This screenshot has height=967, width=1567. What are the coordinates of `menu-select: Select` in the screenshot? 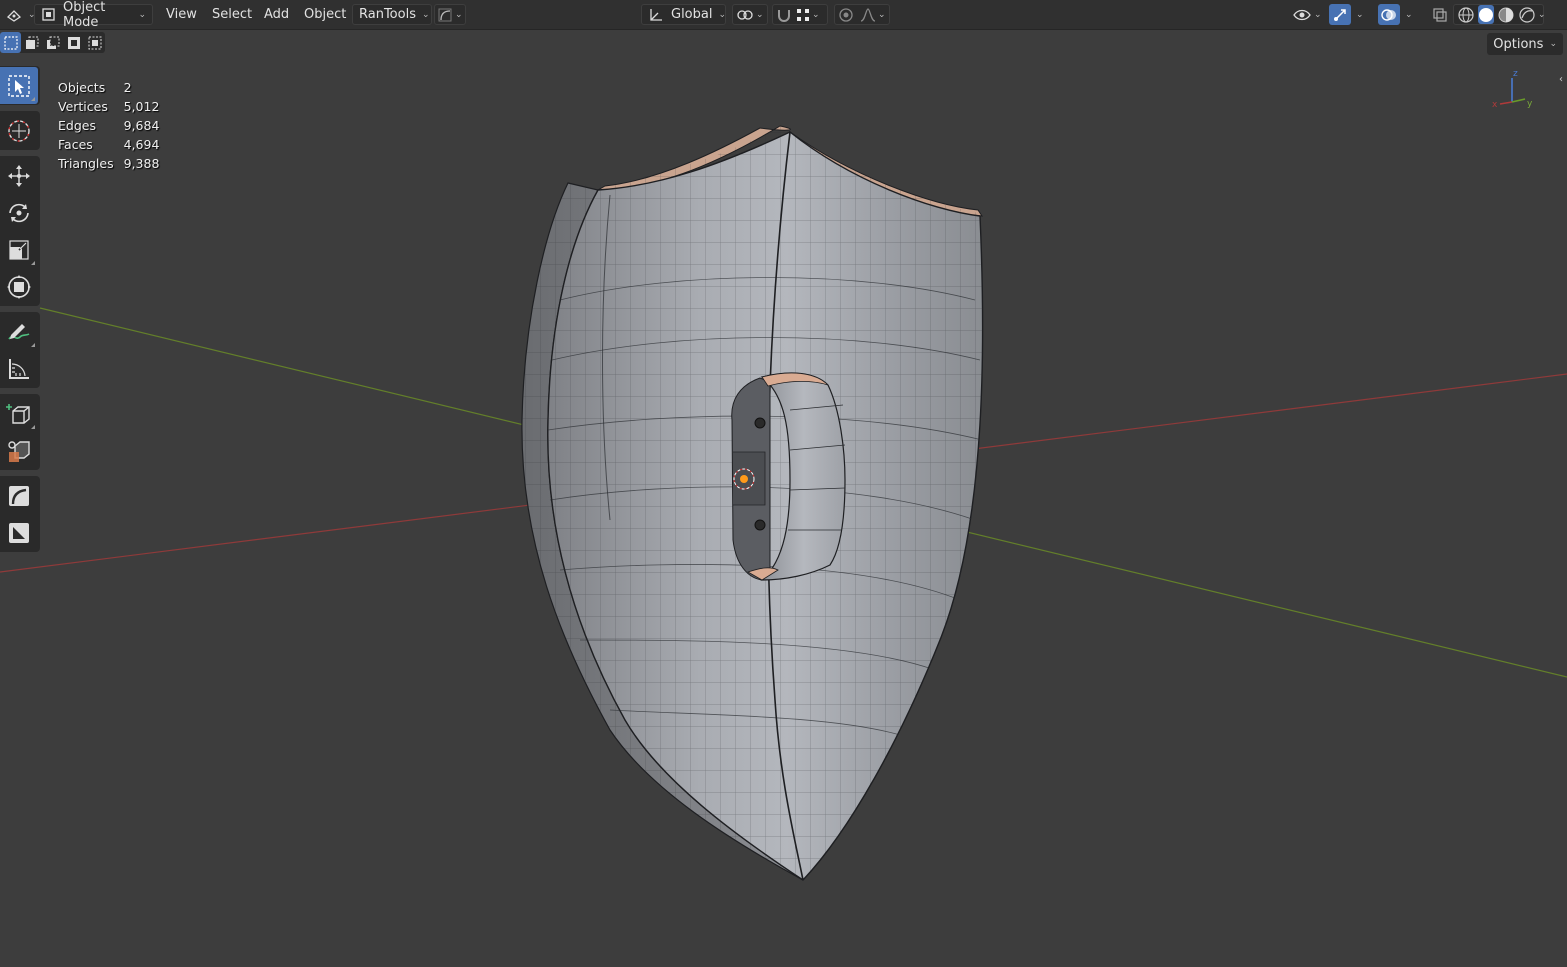 It's located at (232, 14).